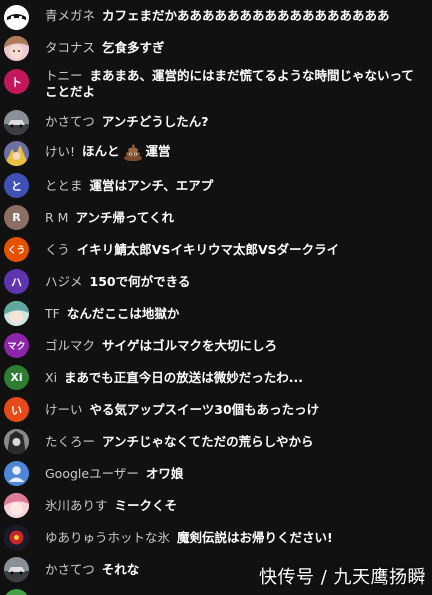 The height and width of the screenshot is (595, 432). What do you see at coordinates (64, 75) in the screenshot?
I see `author-name: トニー` at bounding box center [64, 75].